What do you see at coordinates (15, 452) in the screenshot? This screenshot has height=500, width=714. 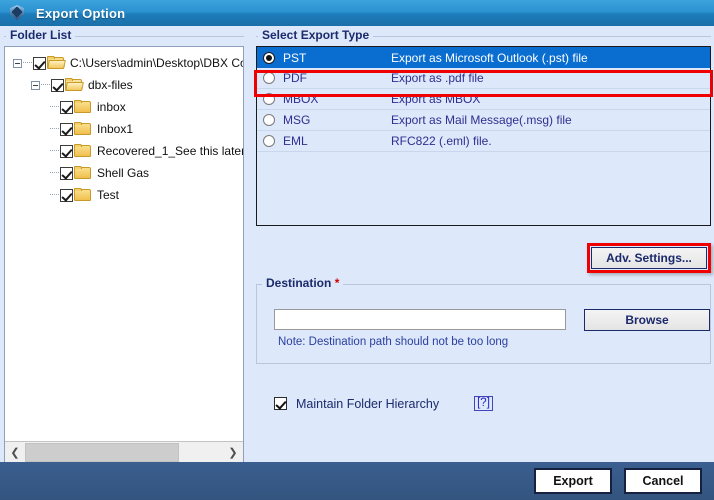 I see `scroll-left-icon: ❮` at bounding box center [15, 452].